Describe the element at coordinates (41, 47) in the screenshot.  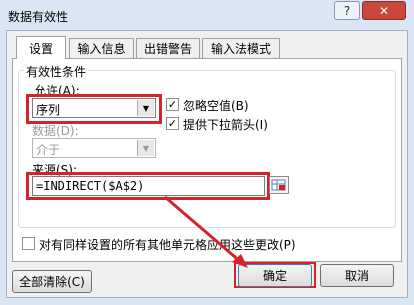
I see `tab-settings: 设置` at that location.